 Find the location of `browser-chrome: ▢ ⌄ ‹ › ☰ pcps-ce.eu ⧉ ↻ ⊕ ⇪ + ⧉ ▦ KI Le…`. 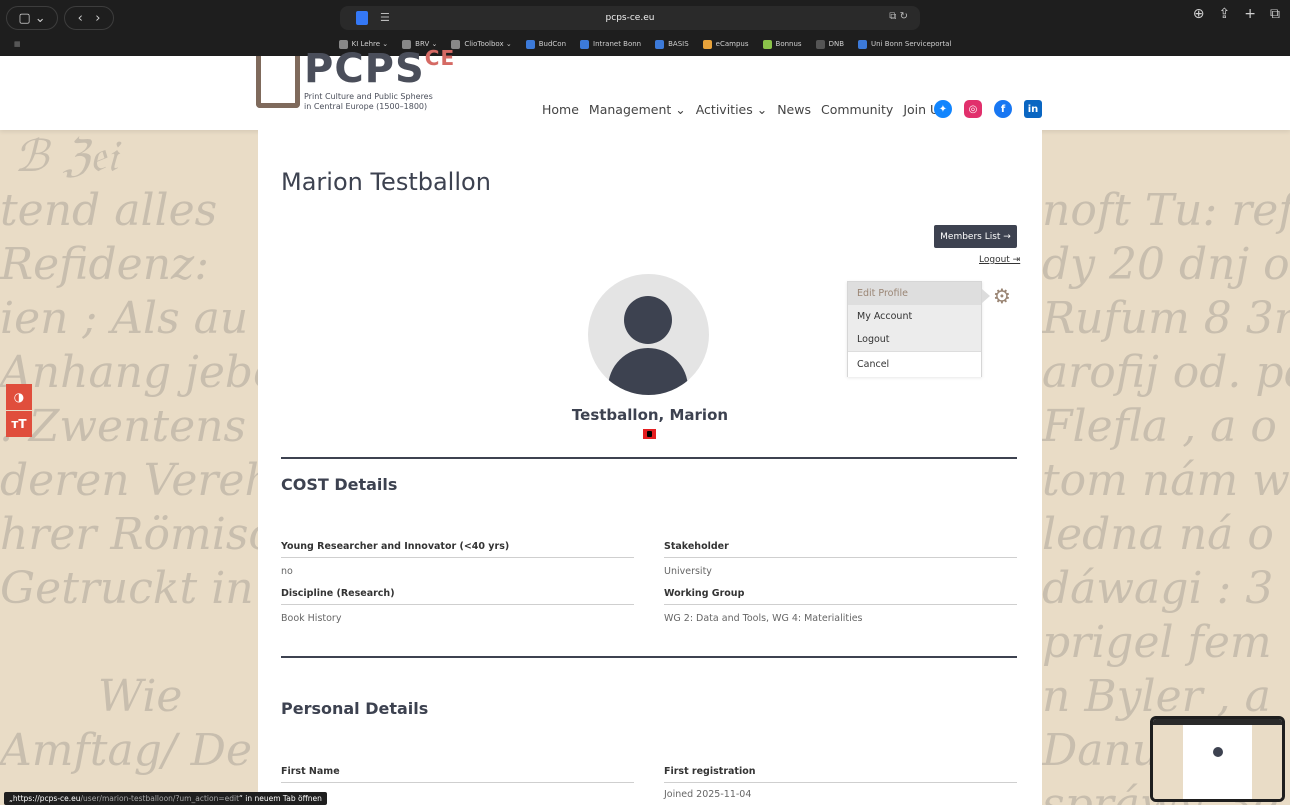

browser-chrome: ▢ ⌄ ‹ › ☰ pcps-ce.eu ⧉ ↻ ⊕ ⇪ + ⧉ ▦ KI Le… is located at coordinates (645, 28).